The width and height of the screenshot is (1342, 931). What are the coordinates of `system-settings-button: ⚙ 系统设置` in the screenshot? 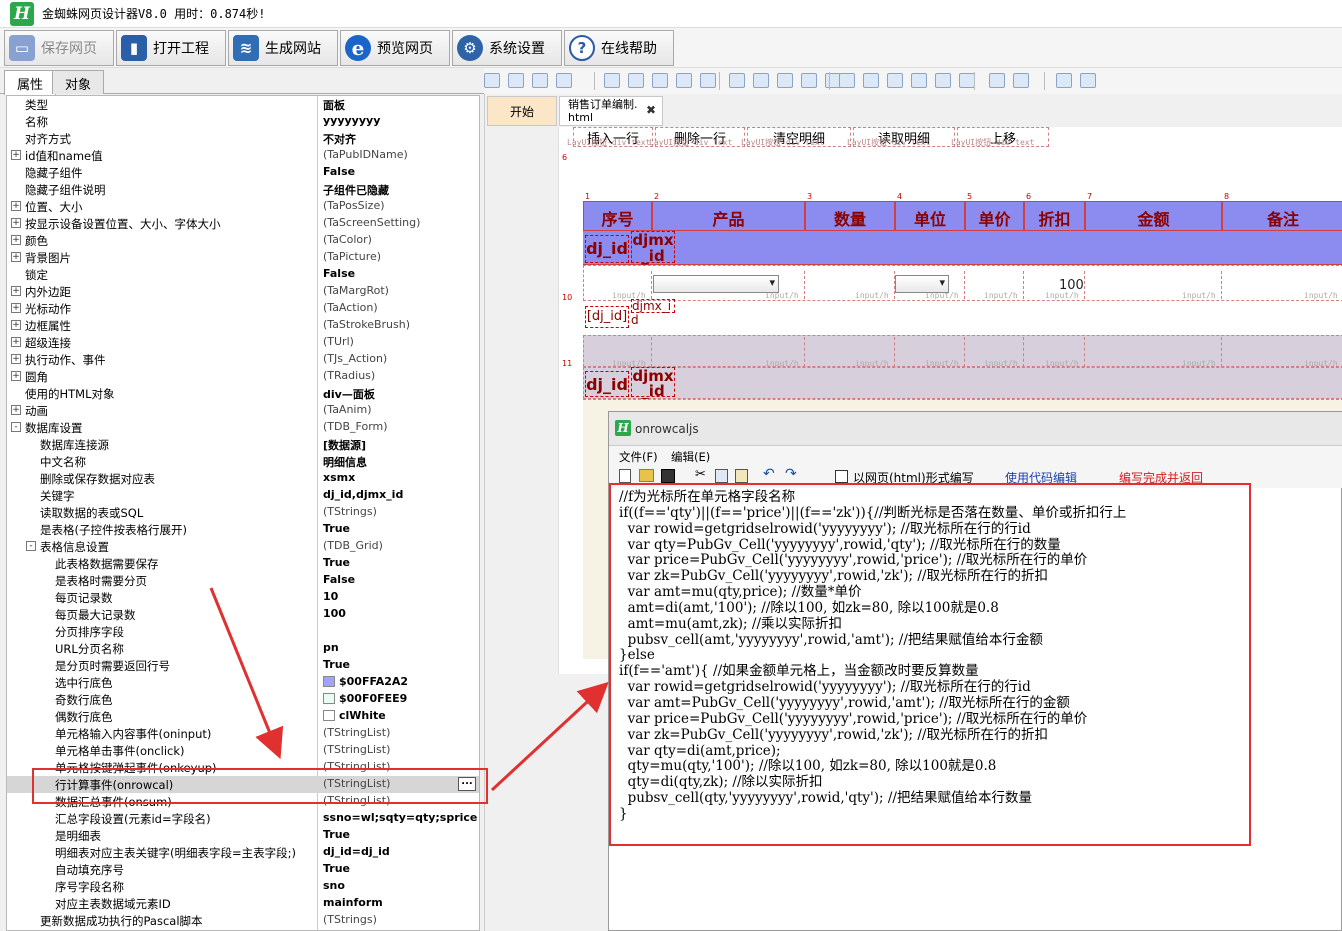 It's located at (507, 48).